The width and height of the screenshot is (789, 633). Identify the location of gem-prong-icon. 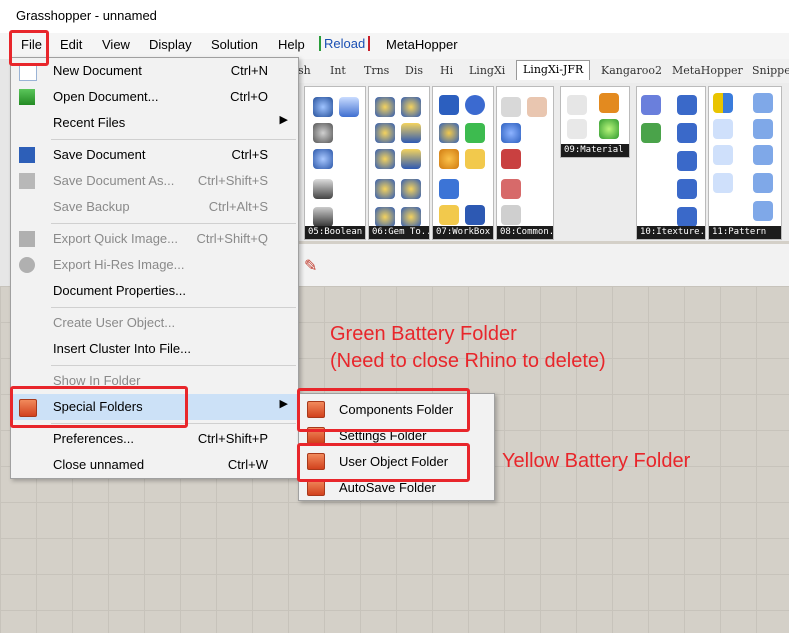
(385, 217).